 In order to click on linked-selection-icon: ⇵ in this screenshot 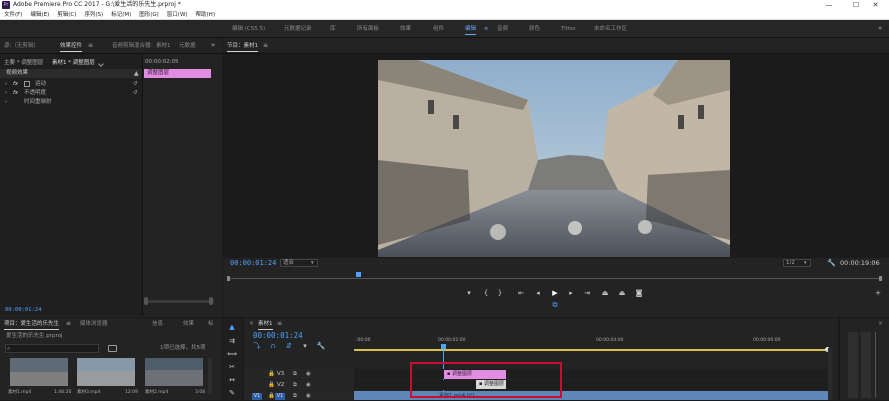, I will do `click(289, 346)`.